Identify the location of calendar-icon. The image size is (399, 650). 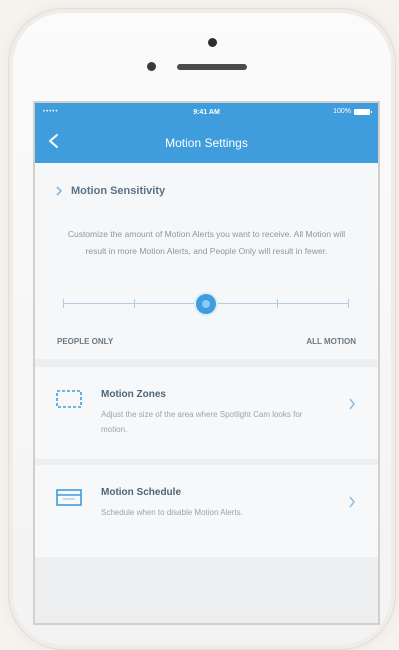
(69, 497).